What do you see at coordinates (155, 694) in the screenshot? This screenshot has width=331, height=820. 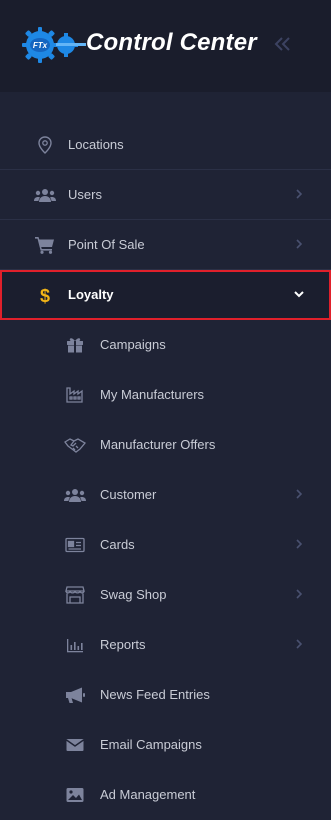 I see `subnav-item-label: News Feed Entries` at bounding box center [155, 694].